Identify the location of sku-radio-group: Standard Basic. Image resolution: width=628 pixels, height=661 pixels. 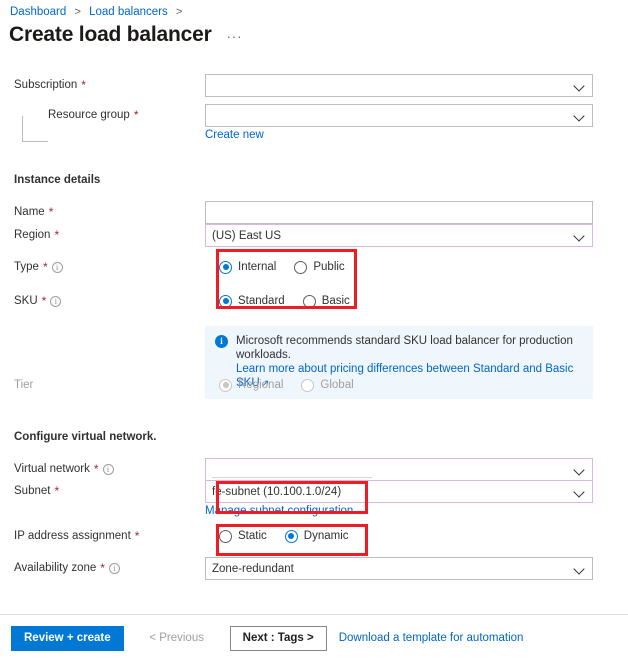
(414, 301).